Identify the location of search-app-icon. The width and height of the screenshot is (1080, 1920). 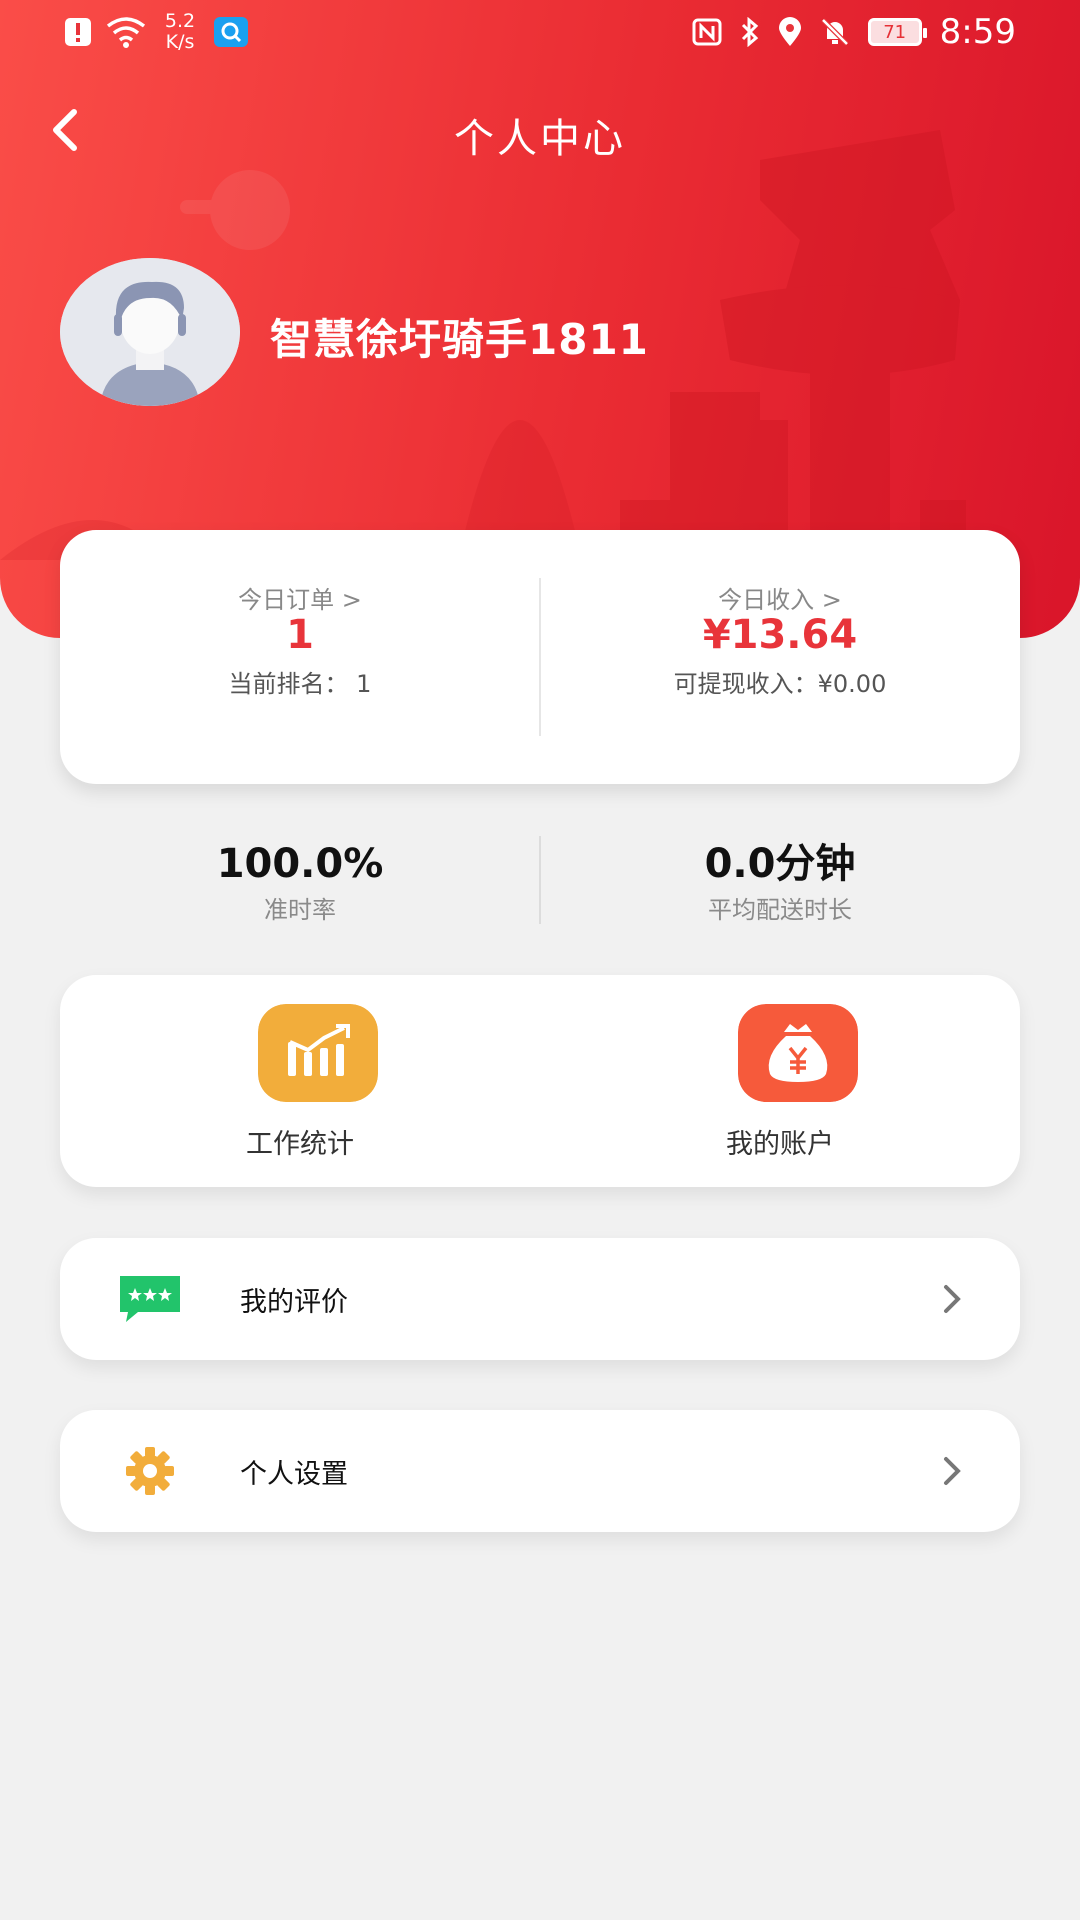
(231, 32).